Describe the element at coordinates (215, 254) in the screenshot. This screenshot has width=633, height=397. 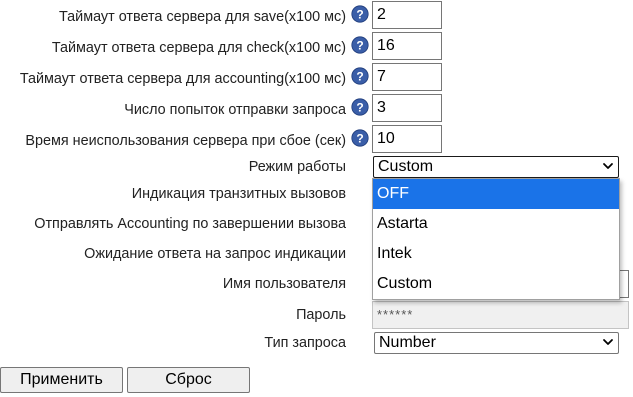
I see `indication-wait-label: Ожидание ответа на запрос индикации` at that location.